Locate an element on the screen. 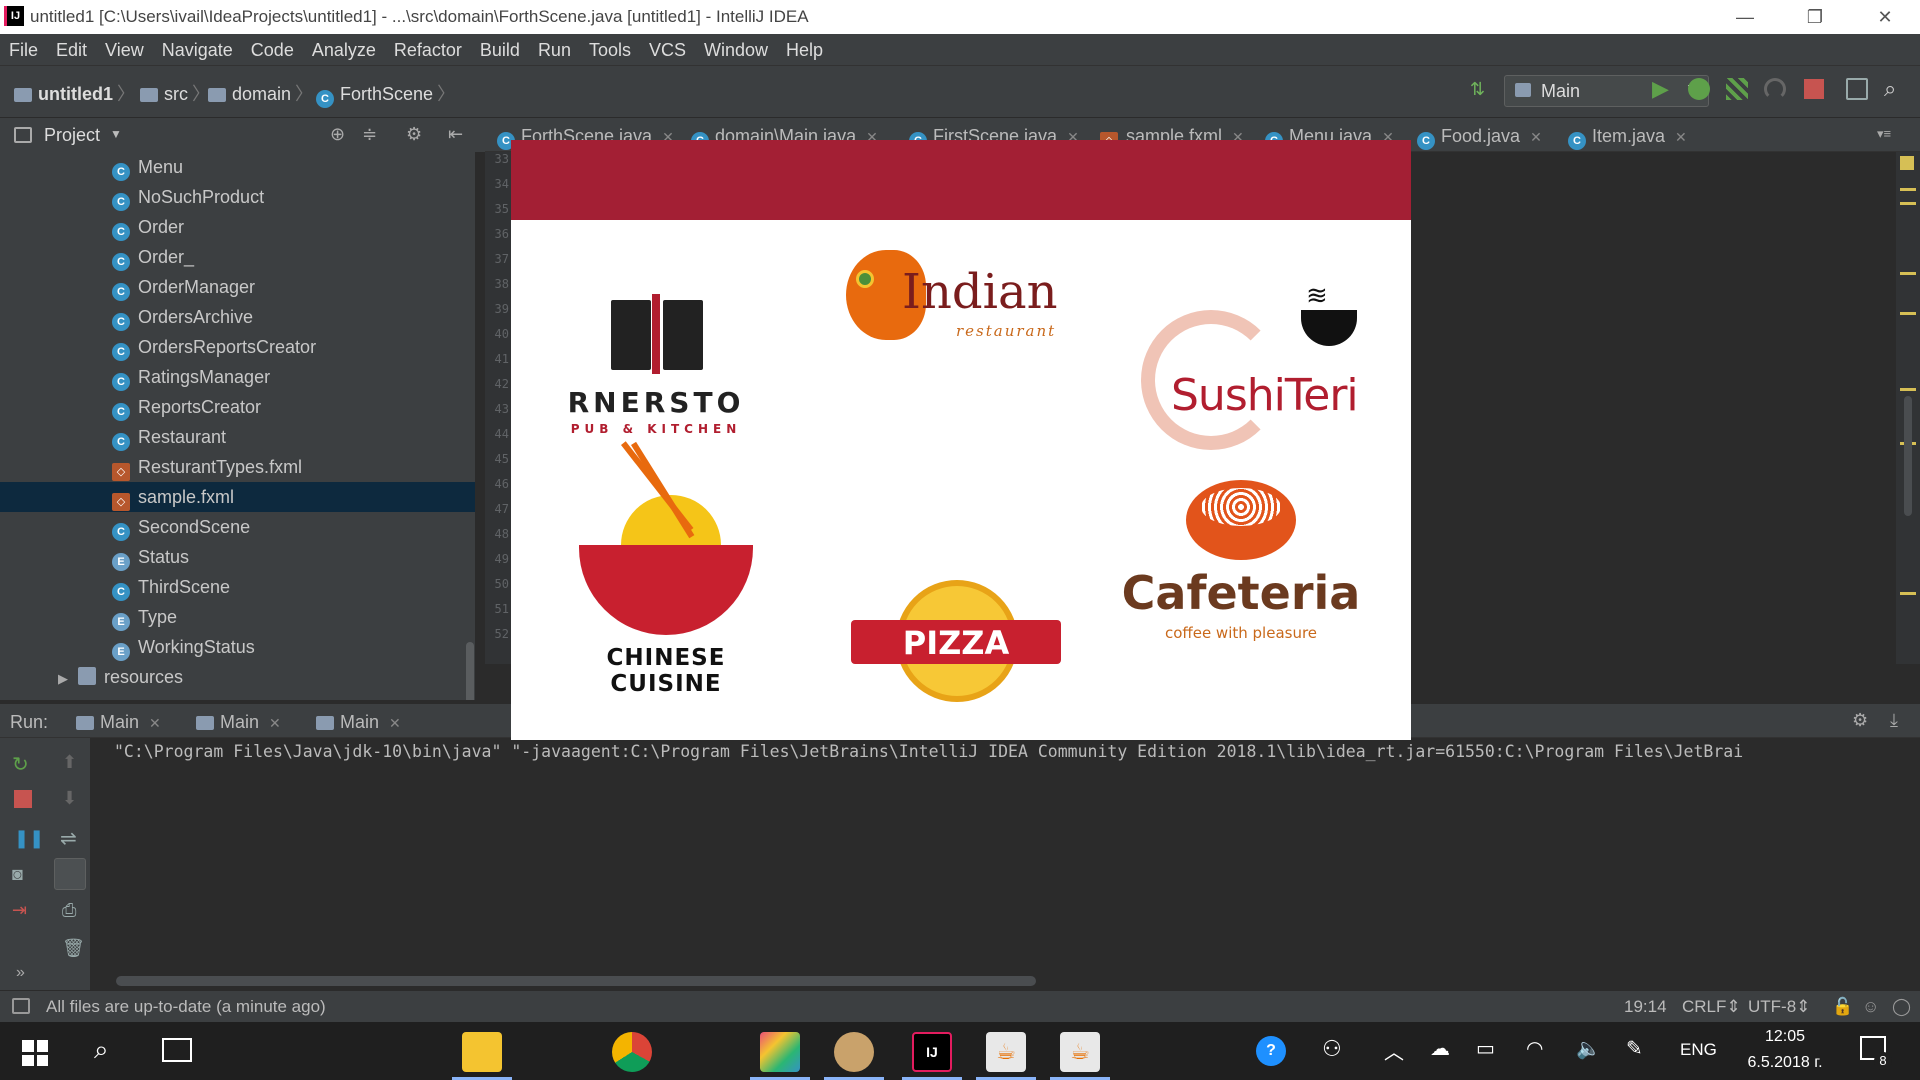 The width and height of the screenshot is (1920, 1080). tab-food: C Food.java ✕ is located at coordinates (1479, 138).